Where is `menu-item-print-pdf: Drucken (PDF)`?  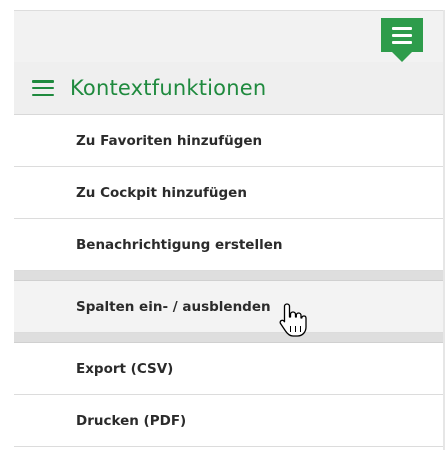 menu-item-print-pdf: Drucken (PDF) is located at coordinates (229, 421).